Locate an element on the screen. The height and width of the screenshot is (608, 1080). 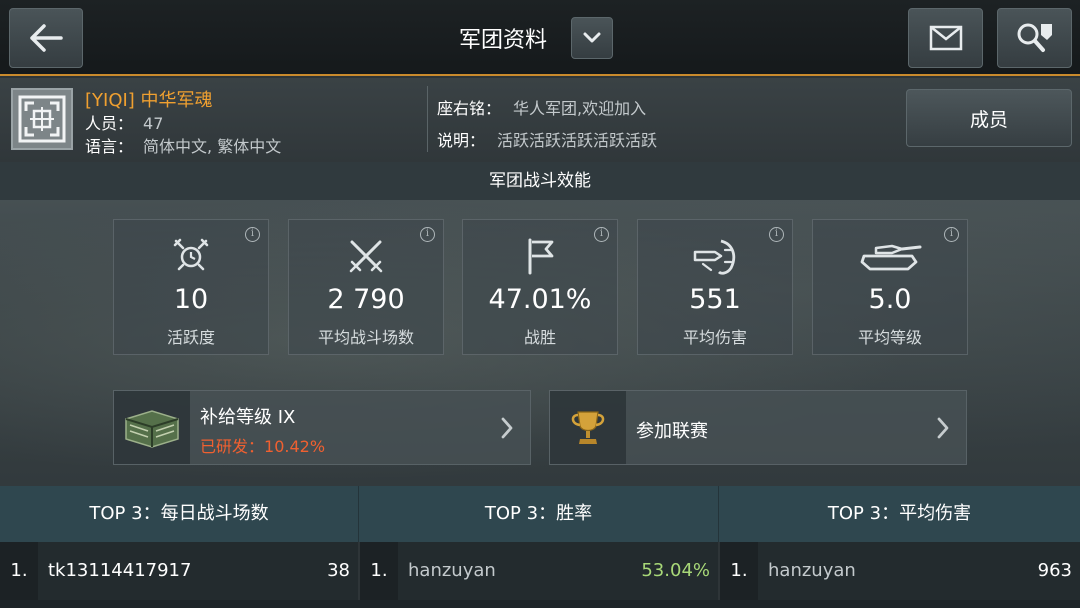
mail-button is located at coordinates (945, 38).